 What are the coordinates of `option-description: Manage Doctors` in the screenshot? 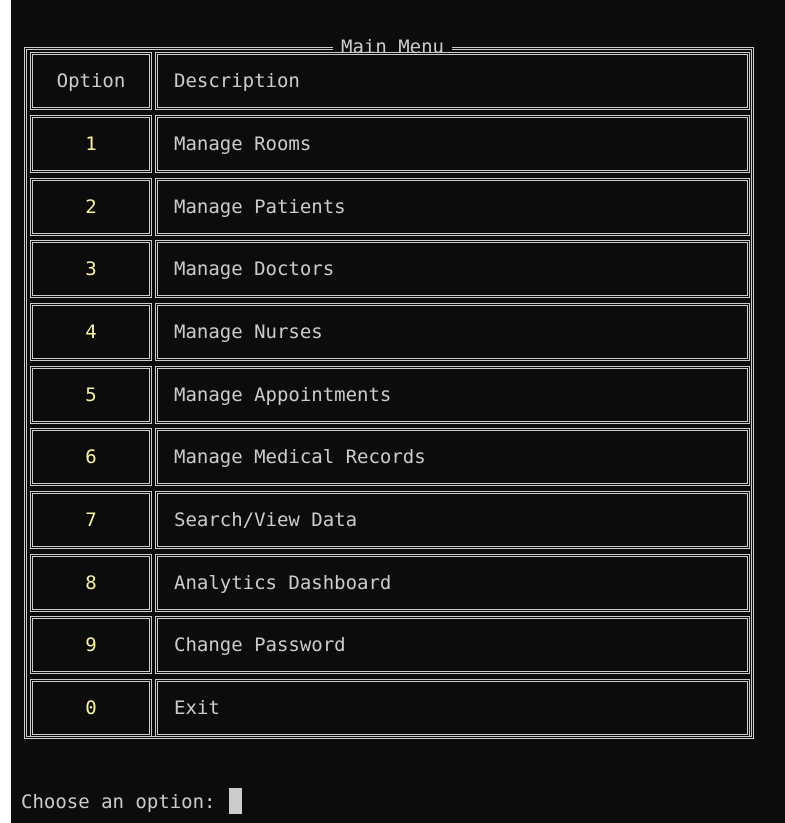 It's located at (452, 269).